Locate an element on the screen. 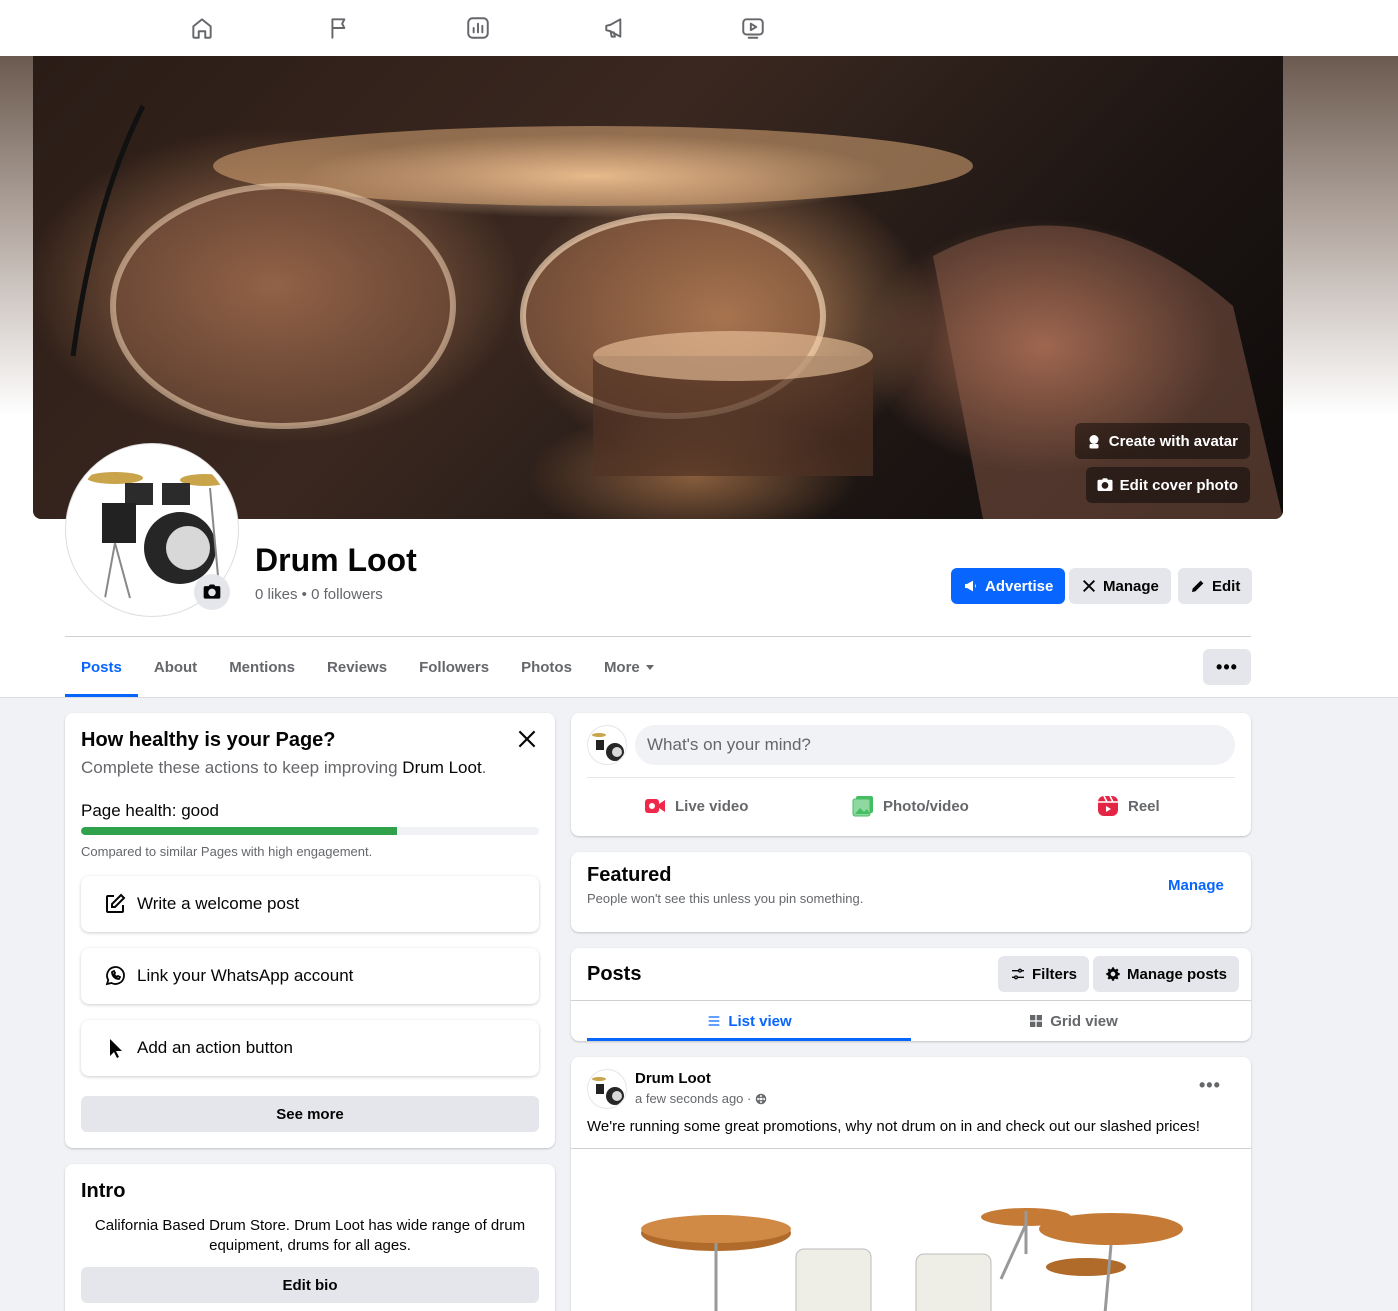 This screenshot has width=1398, height=1311. edit-button: Edit is located at coordinates (1215, 586).